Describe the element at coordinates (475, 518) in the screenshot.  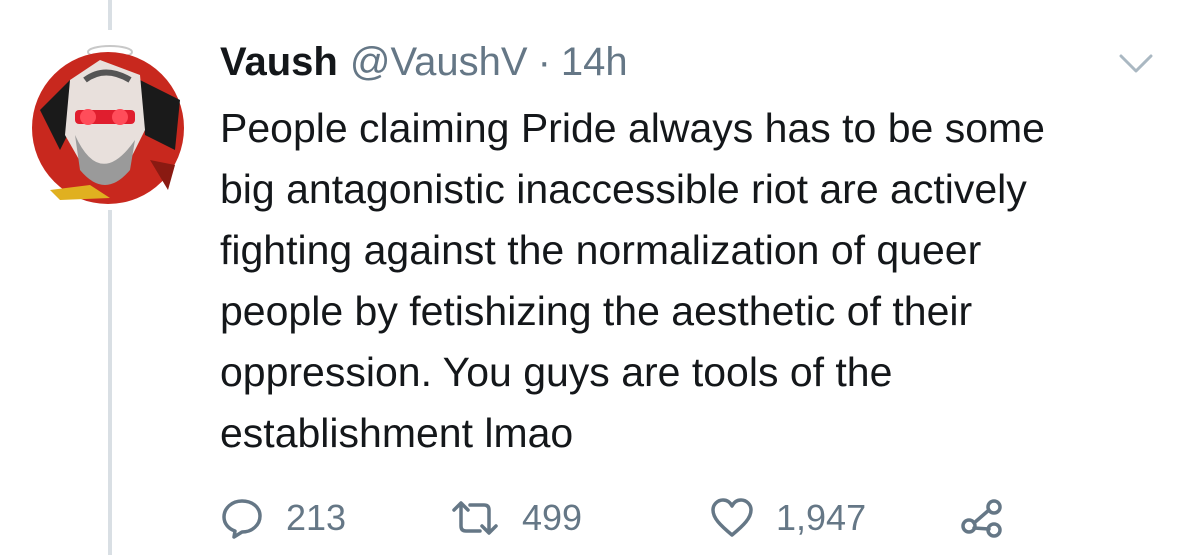
I see `retweet-icon` at that location.